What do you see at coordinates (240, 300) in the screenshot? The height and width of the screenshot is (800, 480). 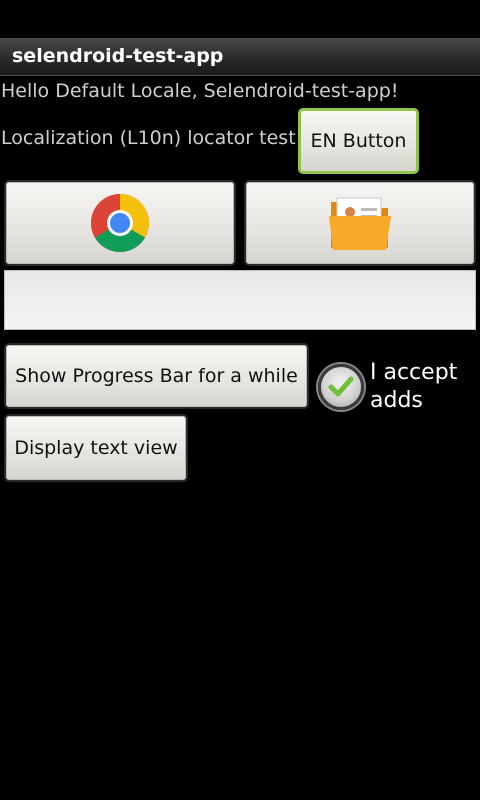 I see `text-input` at bounding box center [240, 300].